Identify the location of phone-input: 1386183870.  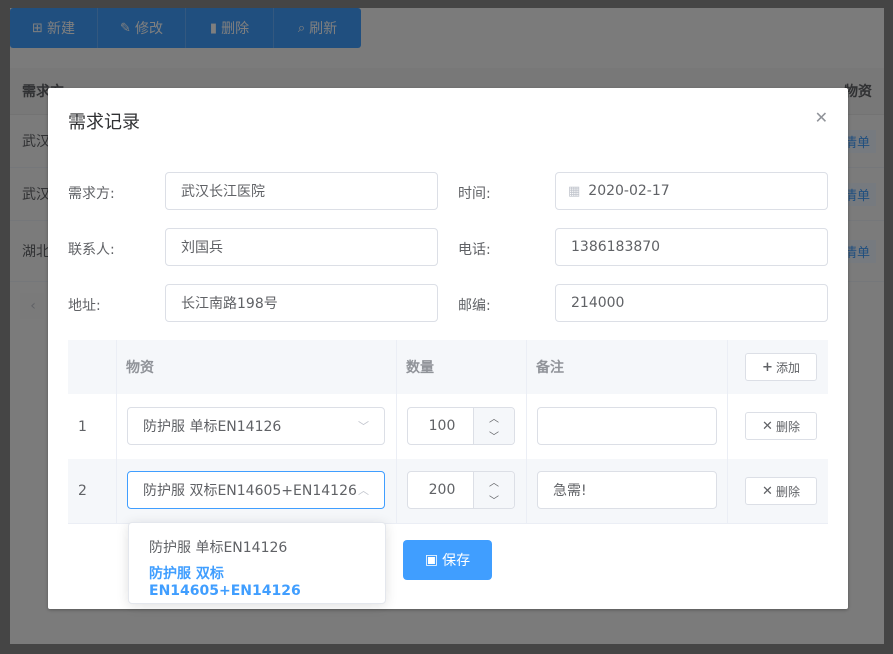
(691, 247).